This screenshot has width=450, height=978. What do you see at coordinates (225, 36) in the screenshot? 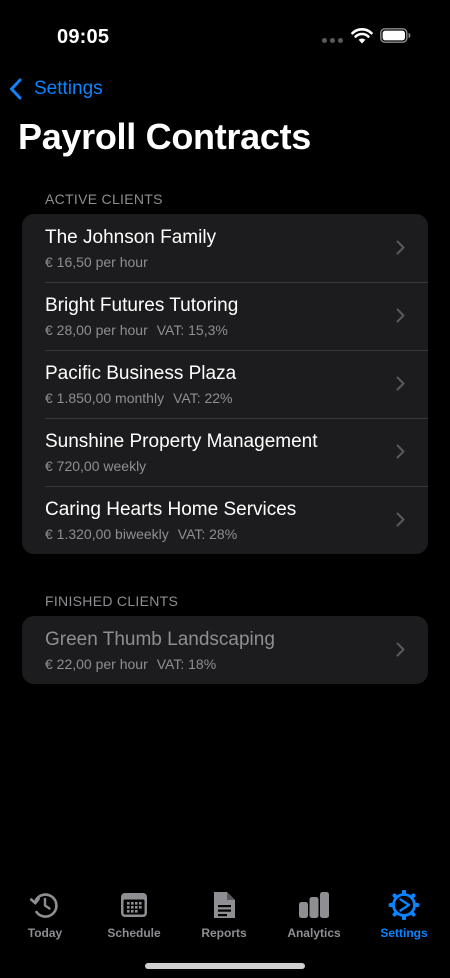
I see `status-bar: 09:05` at bounding box center [225, 36].